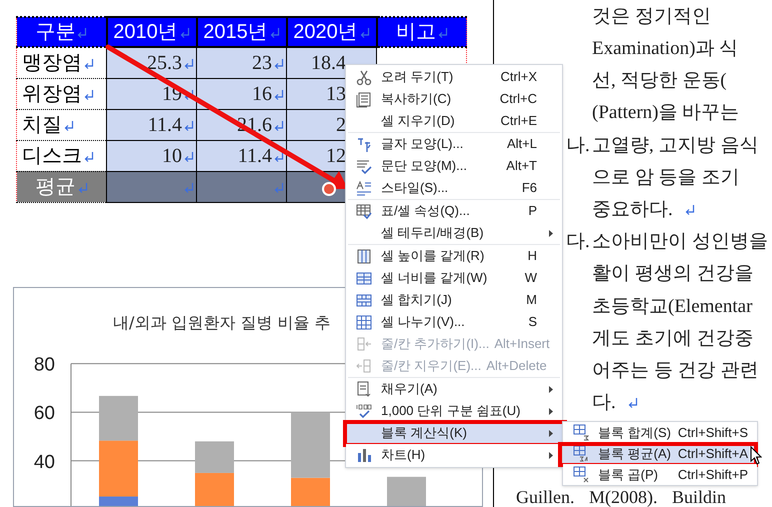  What do you see at coordinates (666, 113) in the screenshot?
I see `body-text: (Pattern)을 바꾸는` at bounding box center [666, 113].